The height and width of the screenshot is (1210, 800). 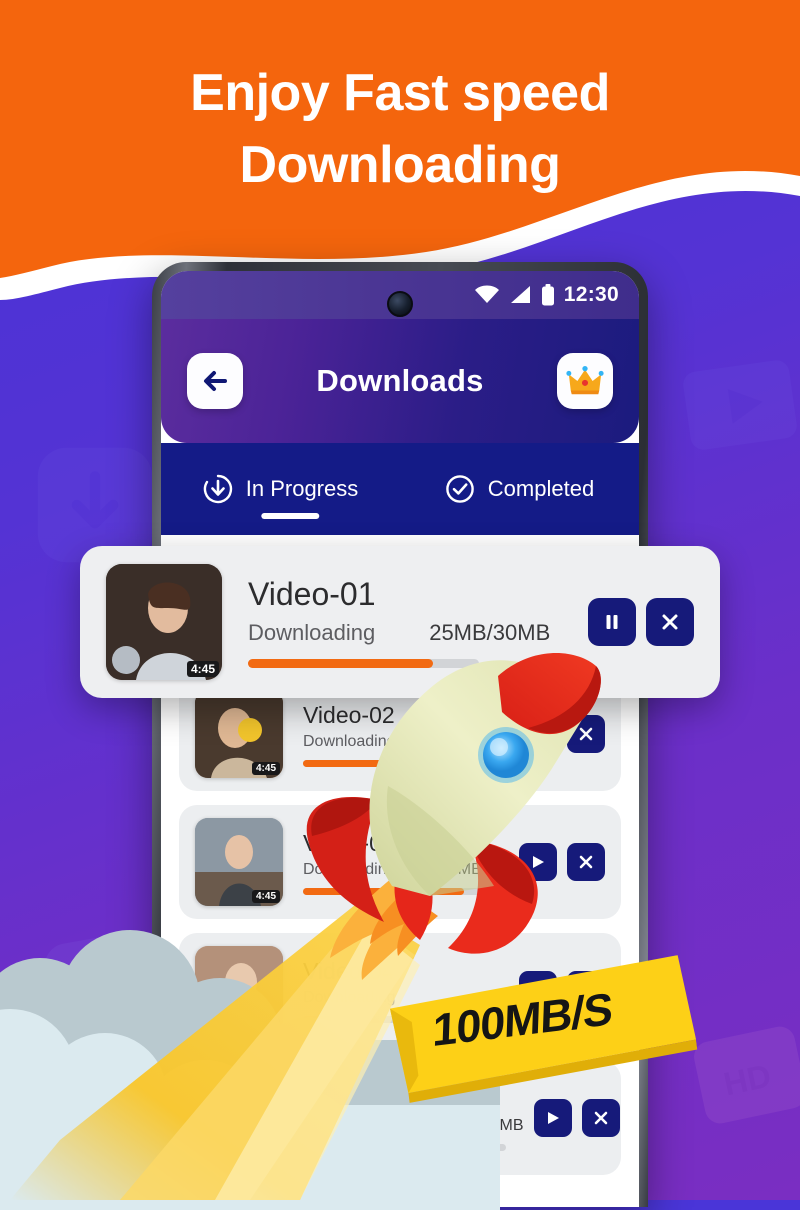 I want to click on tab-in-progress: In Progress, so click(x=280, y=489).